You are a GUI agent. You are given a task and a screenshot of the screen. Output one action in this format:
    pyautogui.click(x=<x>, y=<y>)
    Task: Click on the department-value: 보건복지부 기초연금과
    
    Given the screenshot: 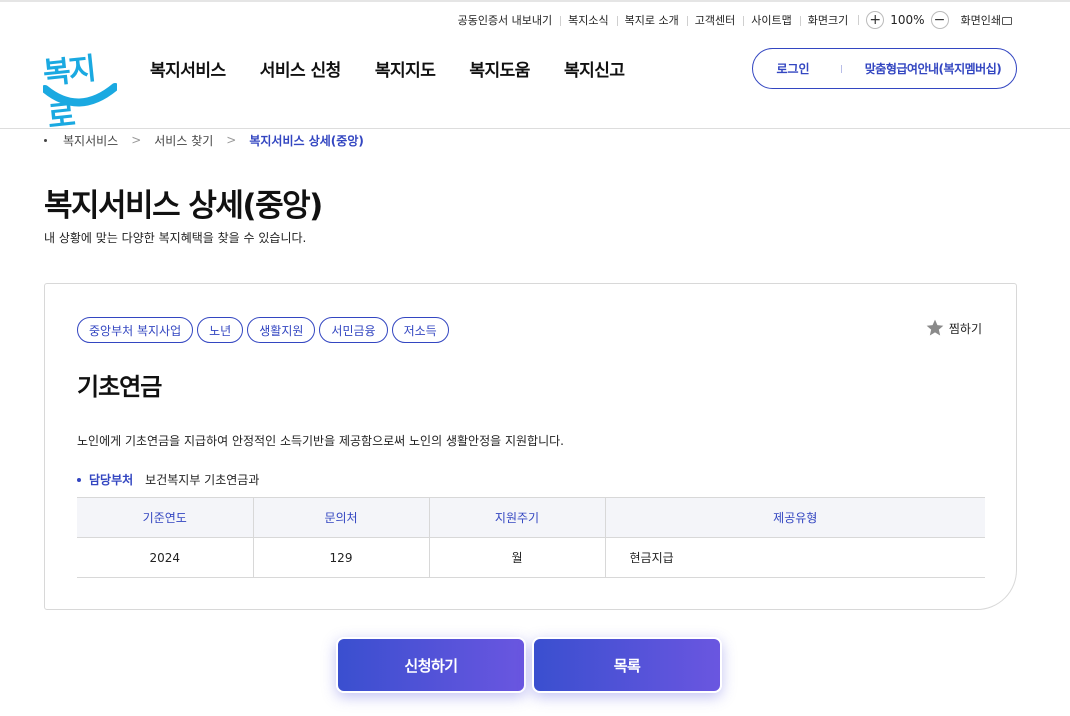 What is the action you would take?
    pyautogui.click(x=202, y=480)
    